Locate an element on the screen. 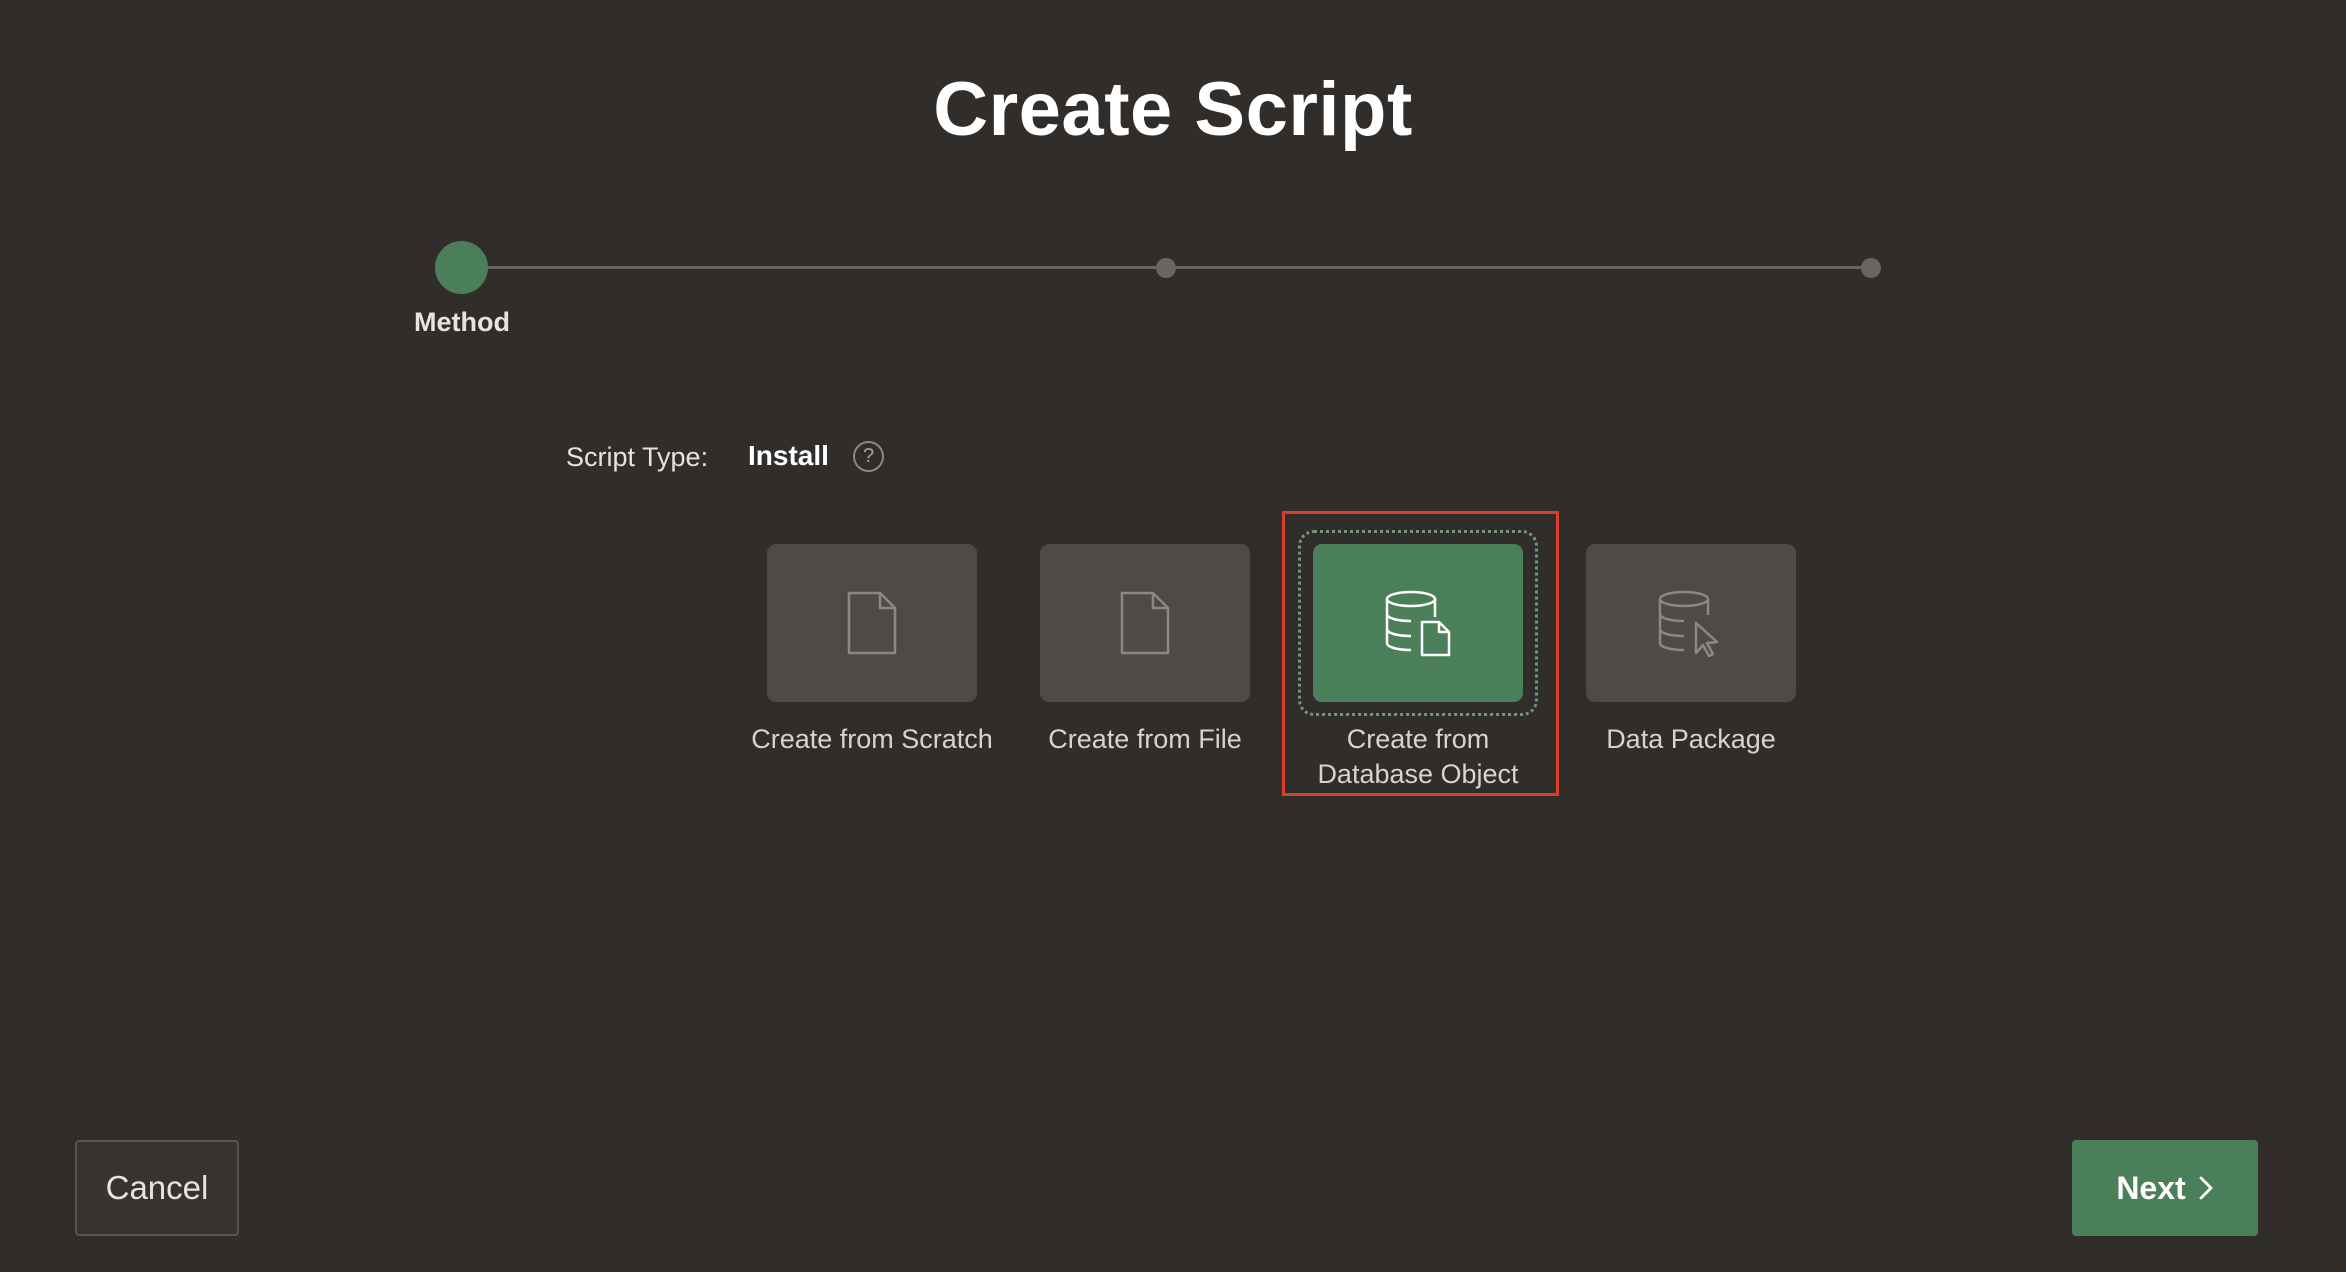 The width and height of the screenshot is (2346, 1272). database-cursor-icon is located at coordinates (1688, 623).